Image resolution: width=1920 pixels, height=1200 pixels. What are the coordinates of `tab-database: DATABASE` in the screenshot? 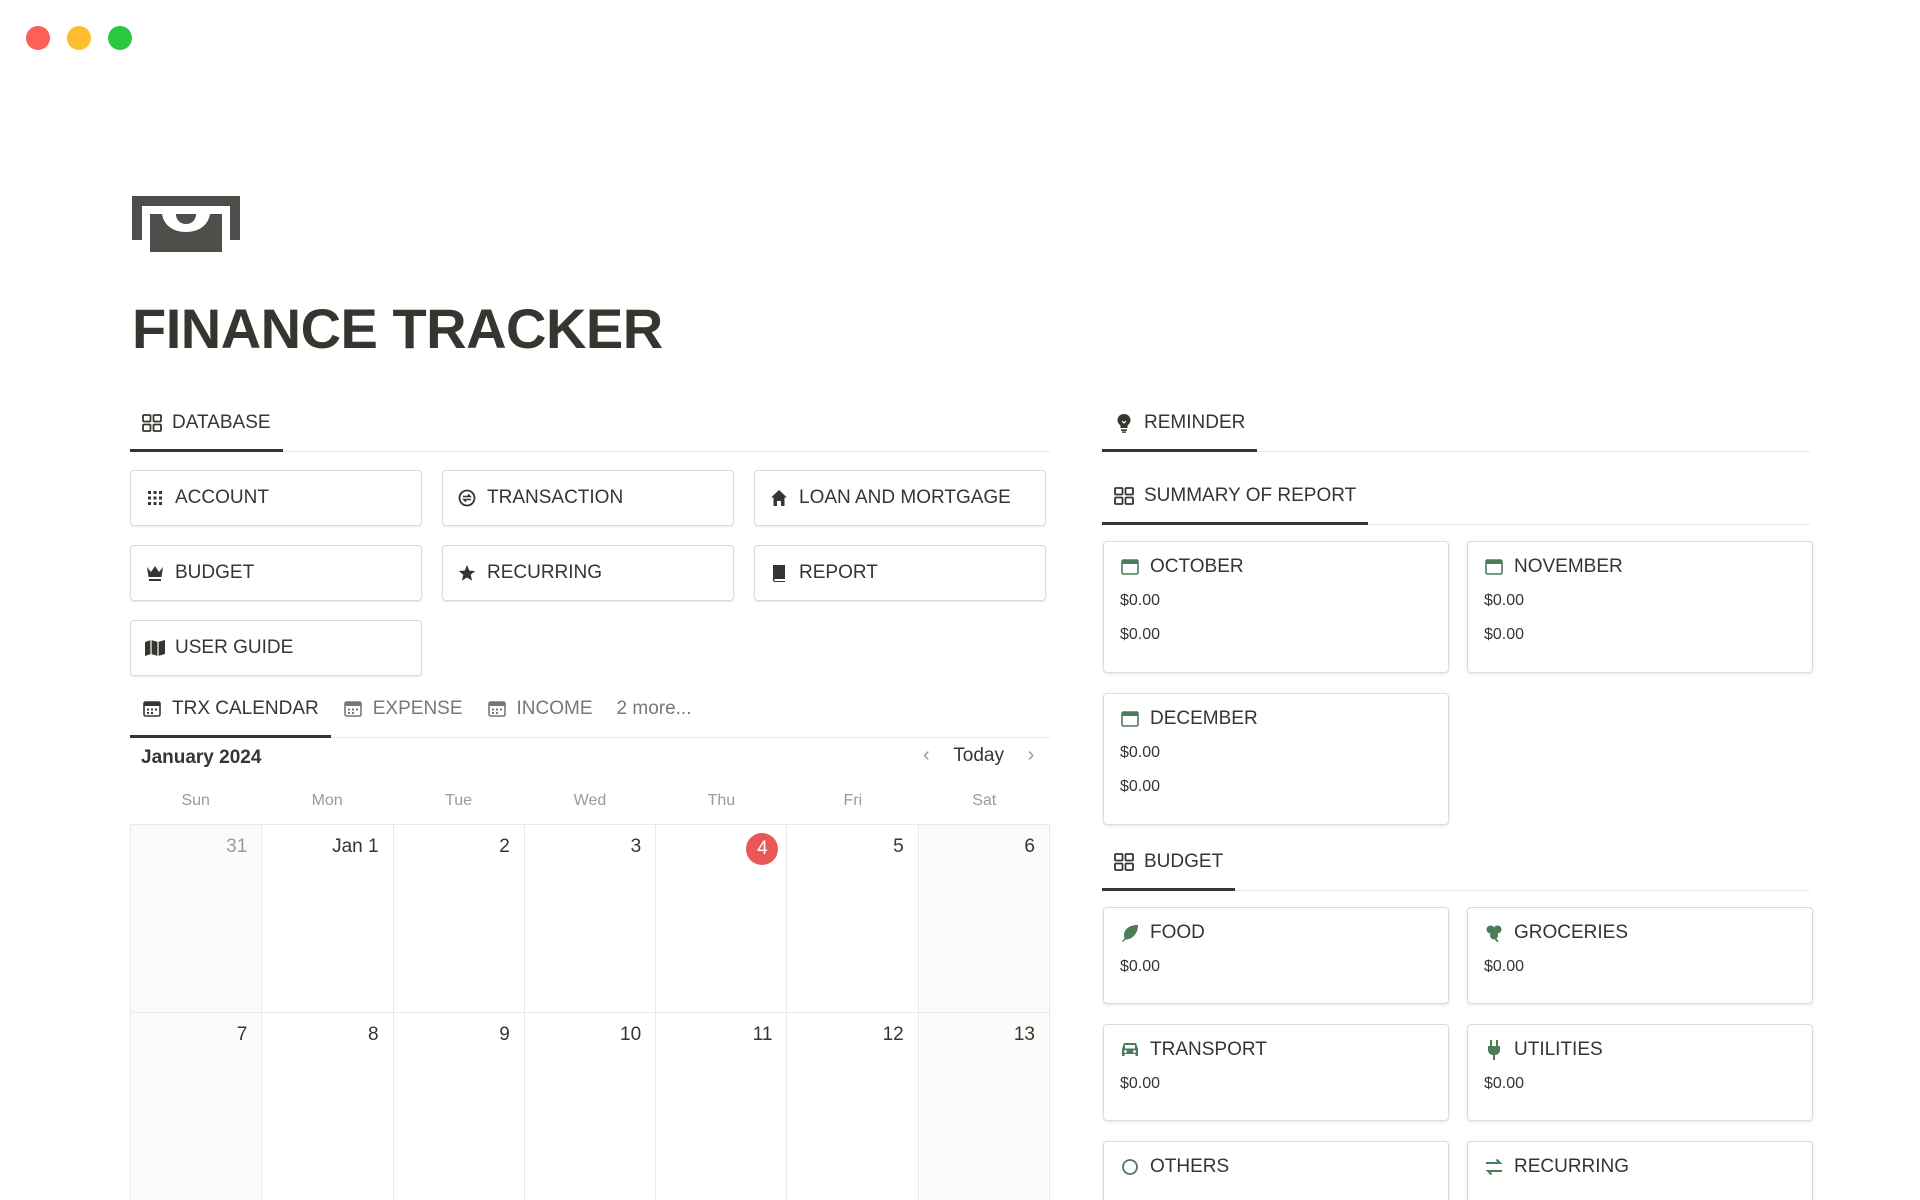 It's located at (206, 423).